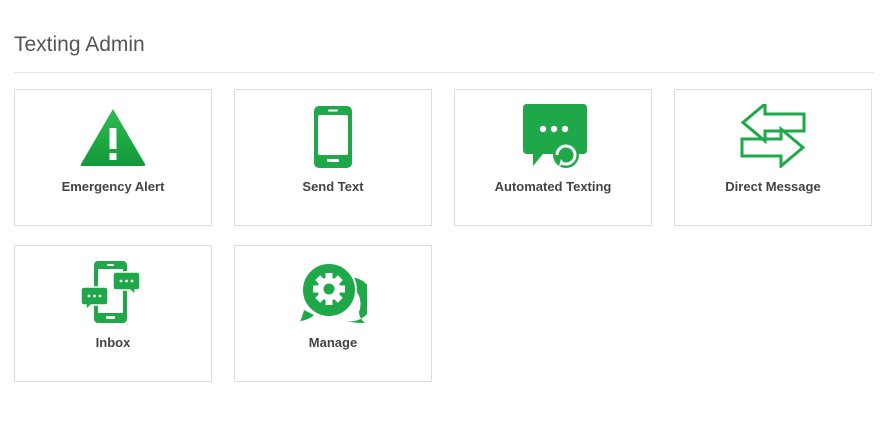  Describe the element at coordinates (773, 136) in the screenshot. I see `swap-arrows-icon` at that location.